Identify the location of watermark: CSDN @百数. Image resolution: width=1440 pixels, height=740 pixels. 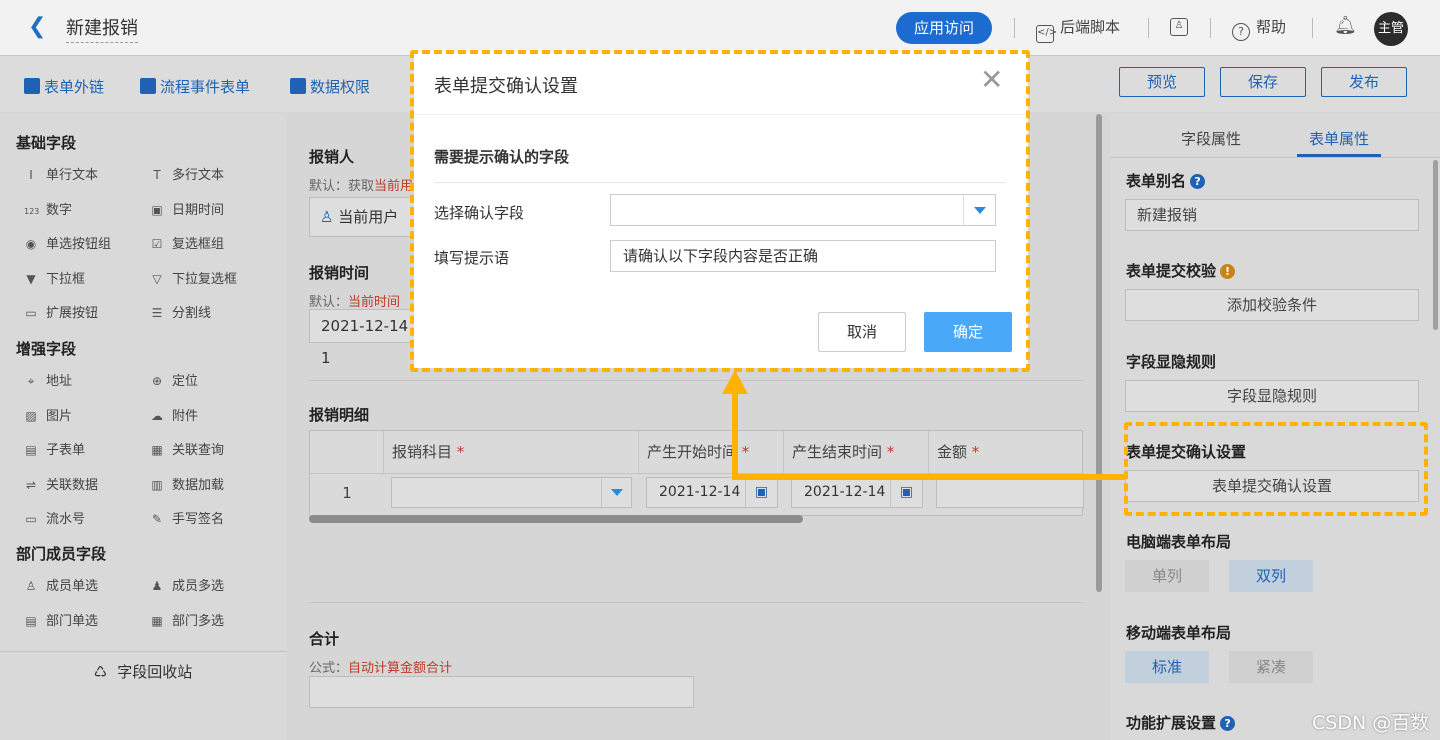
(1371, 723).